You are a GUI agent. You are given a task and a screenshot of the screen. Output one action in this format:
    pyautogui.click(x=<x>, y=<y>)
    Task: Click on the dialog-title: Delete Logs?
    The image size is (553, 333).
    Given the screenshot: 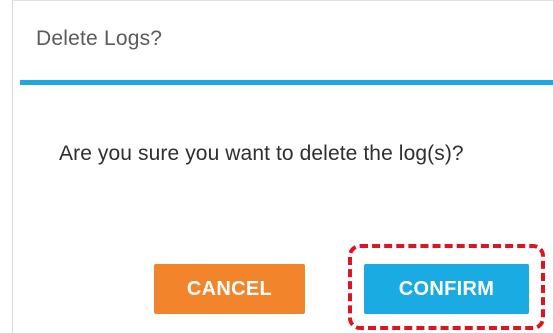 What is the action you would take?
    pyautogui.click(x=99, y=38)
    